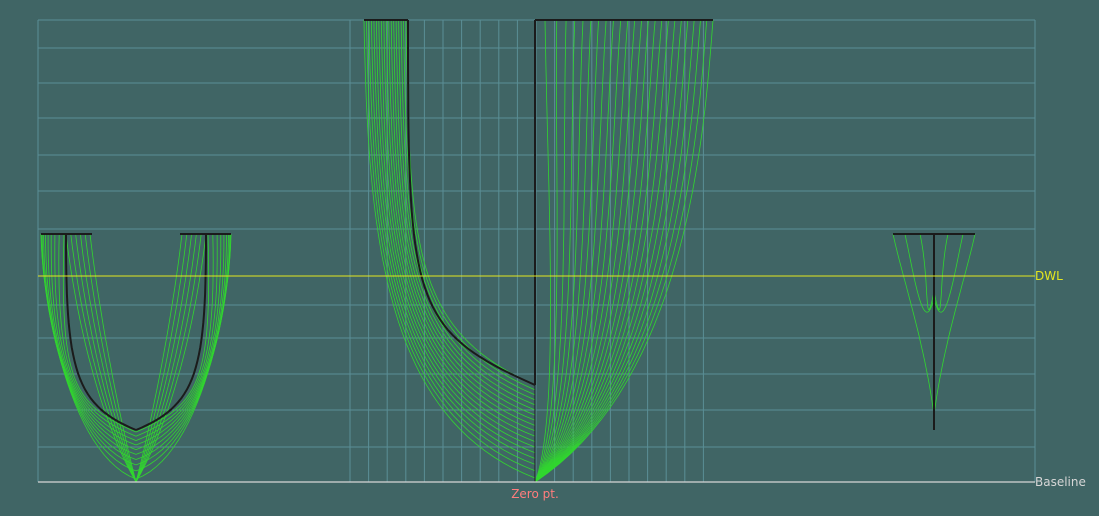 The image size is (1099, 516). I want to click on hull-outline, so click(471, 203).